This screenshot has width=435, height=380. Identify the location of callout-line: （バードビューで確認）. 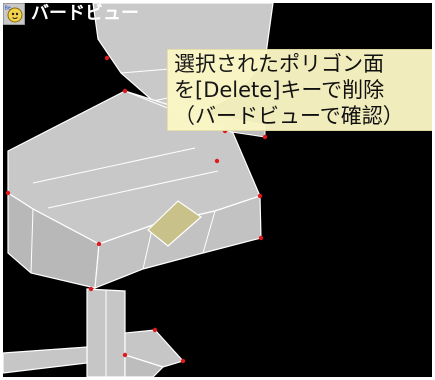
(289, 116).